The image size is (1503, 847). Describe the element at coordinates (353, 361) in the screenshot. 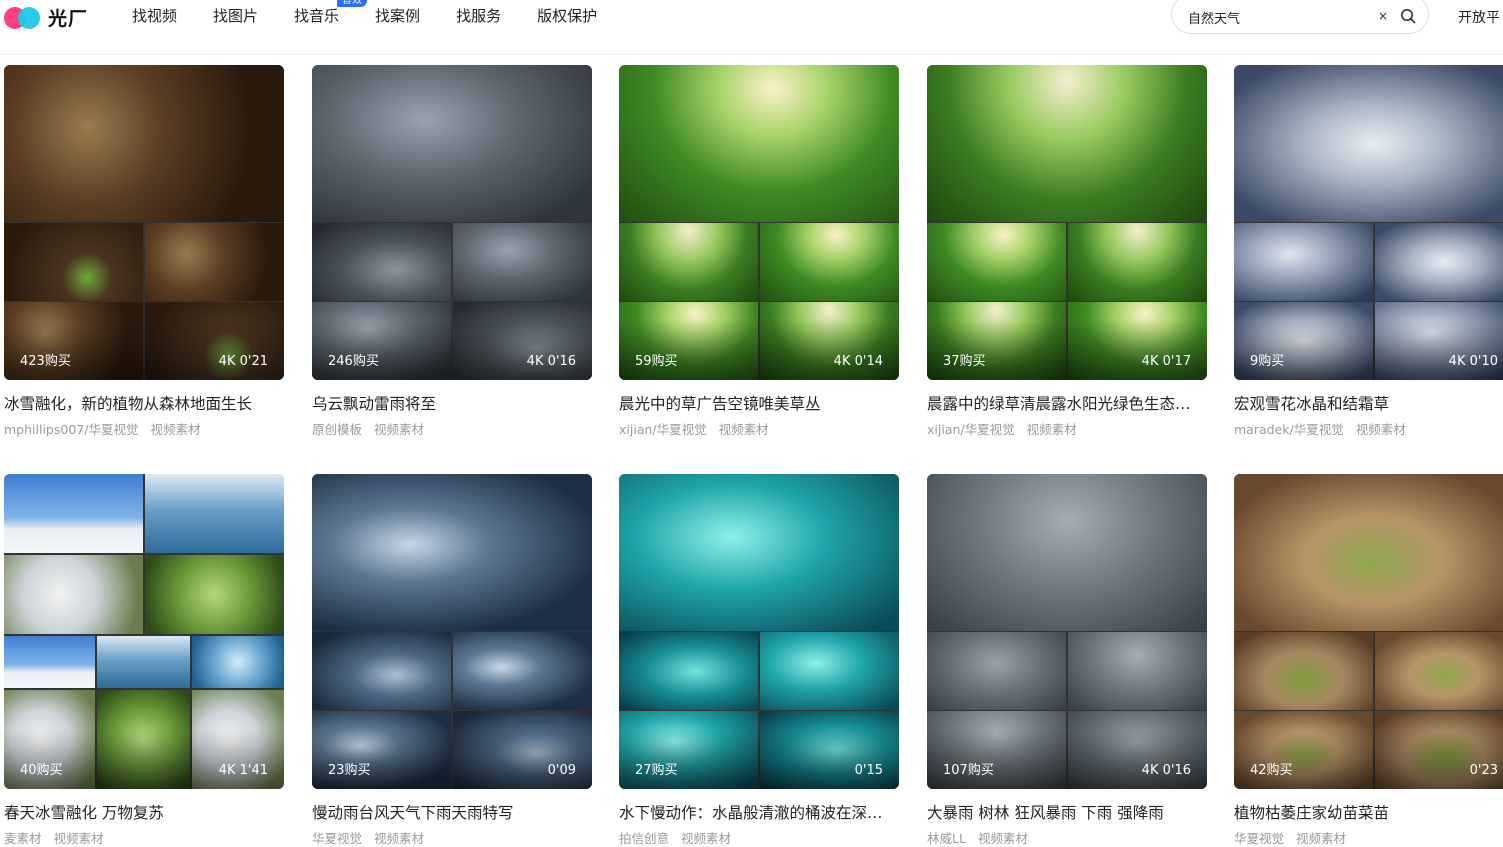

I see `purchase-count: 246购买` at that location.